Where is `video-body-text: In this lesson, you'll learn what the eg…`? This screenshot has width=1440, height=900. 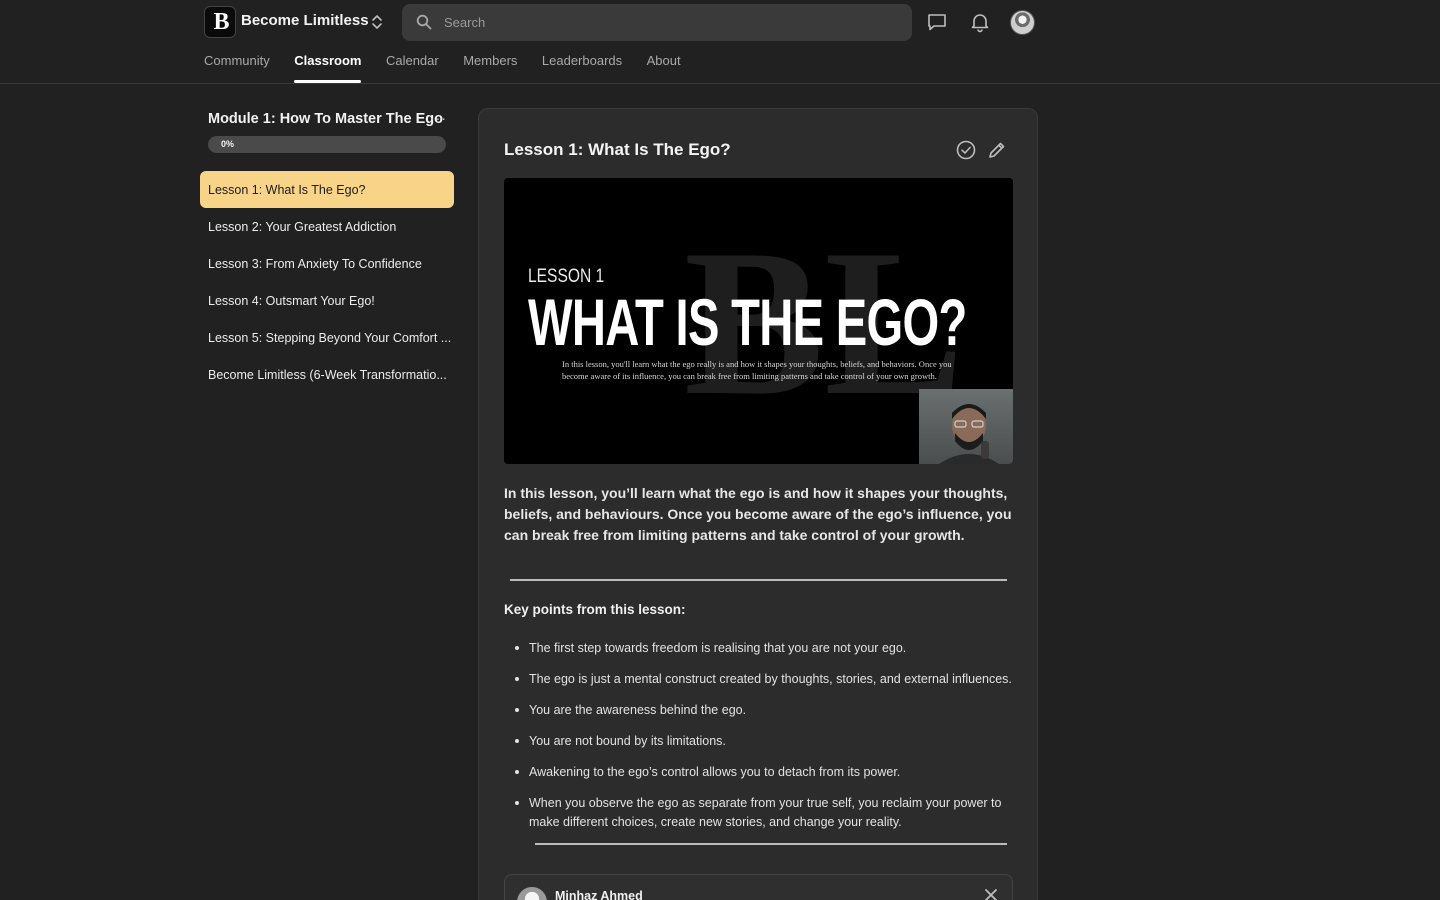 video-body-text: In this lesson, you'll learn what the eg… is located at coordinates (757, 370).